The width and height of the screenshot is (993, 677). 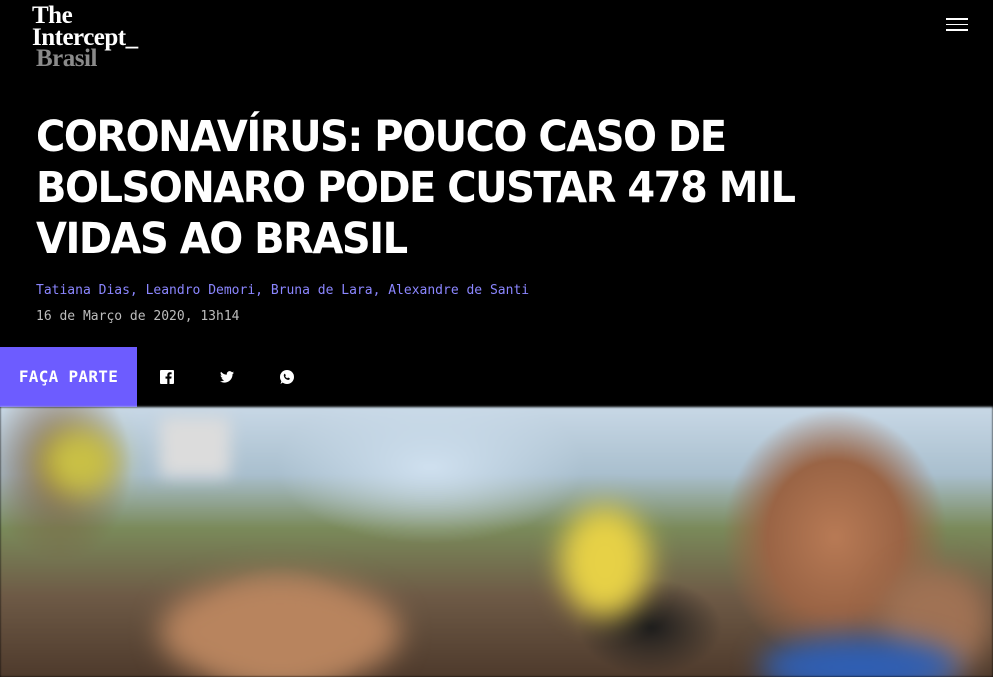 What do you see at coordinates (496, 377) in the screenshot?
I see `share-bar: FAÇA PARTE` at bounding box center [496, 377].